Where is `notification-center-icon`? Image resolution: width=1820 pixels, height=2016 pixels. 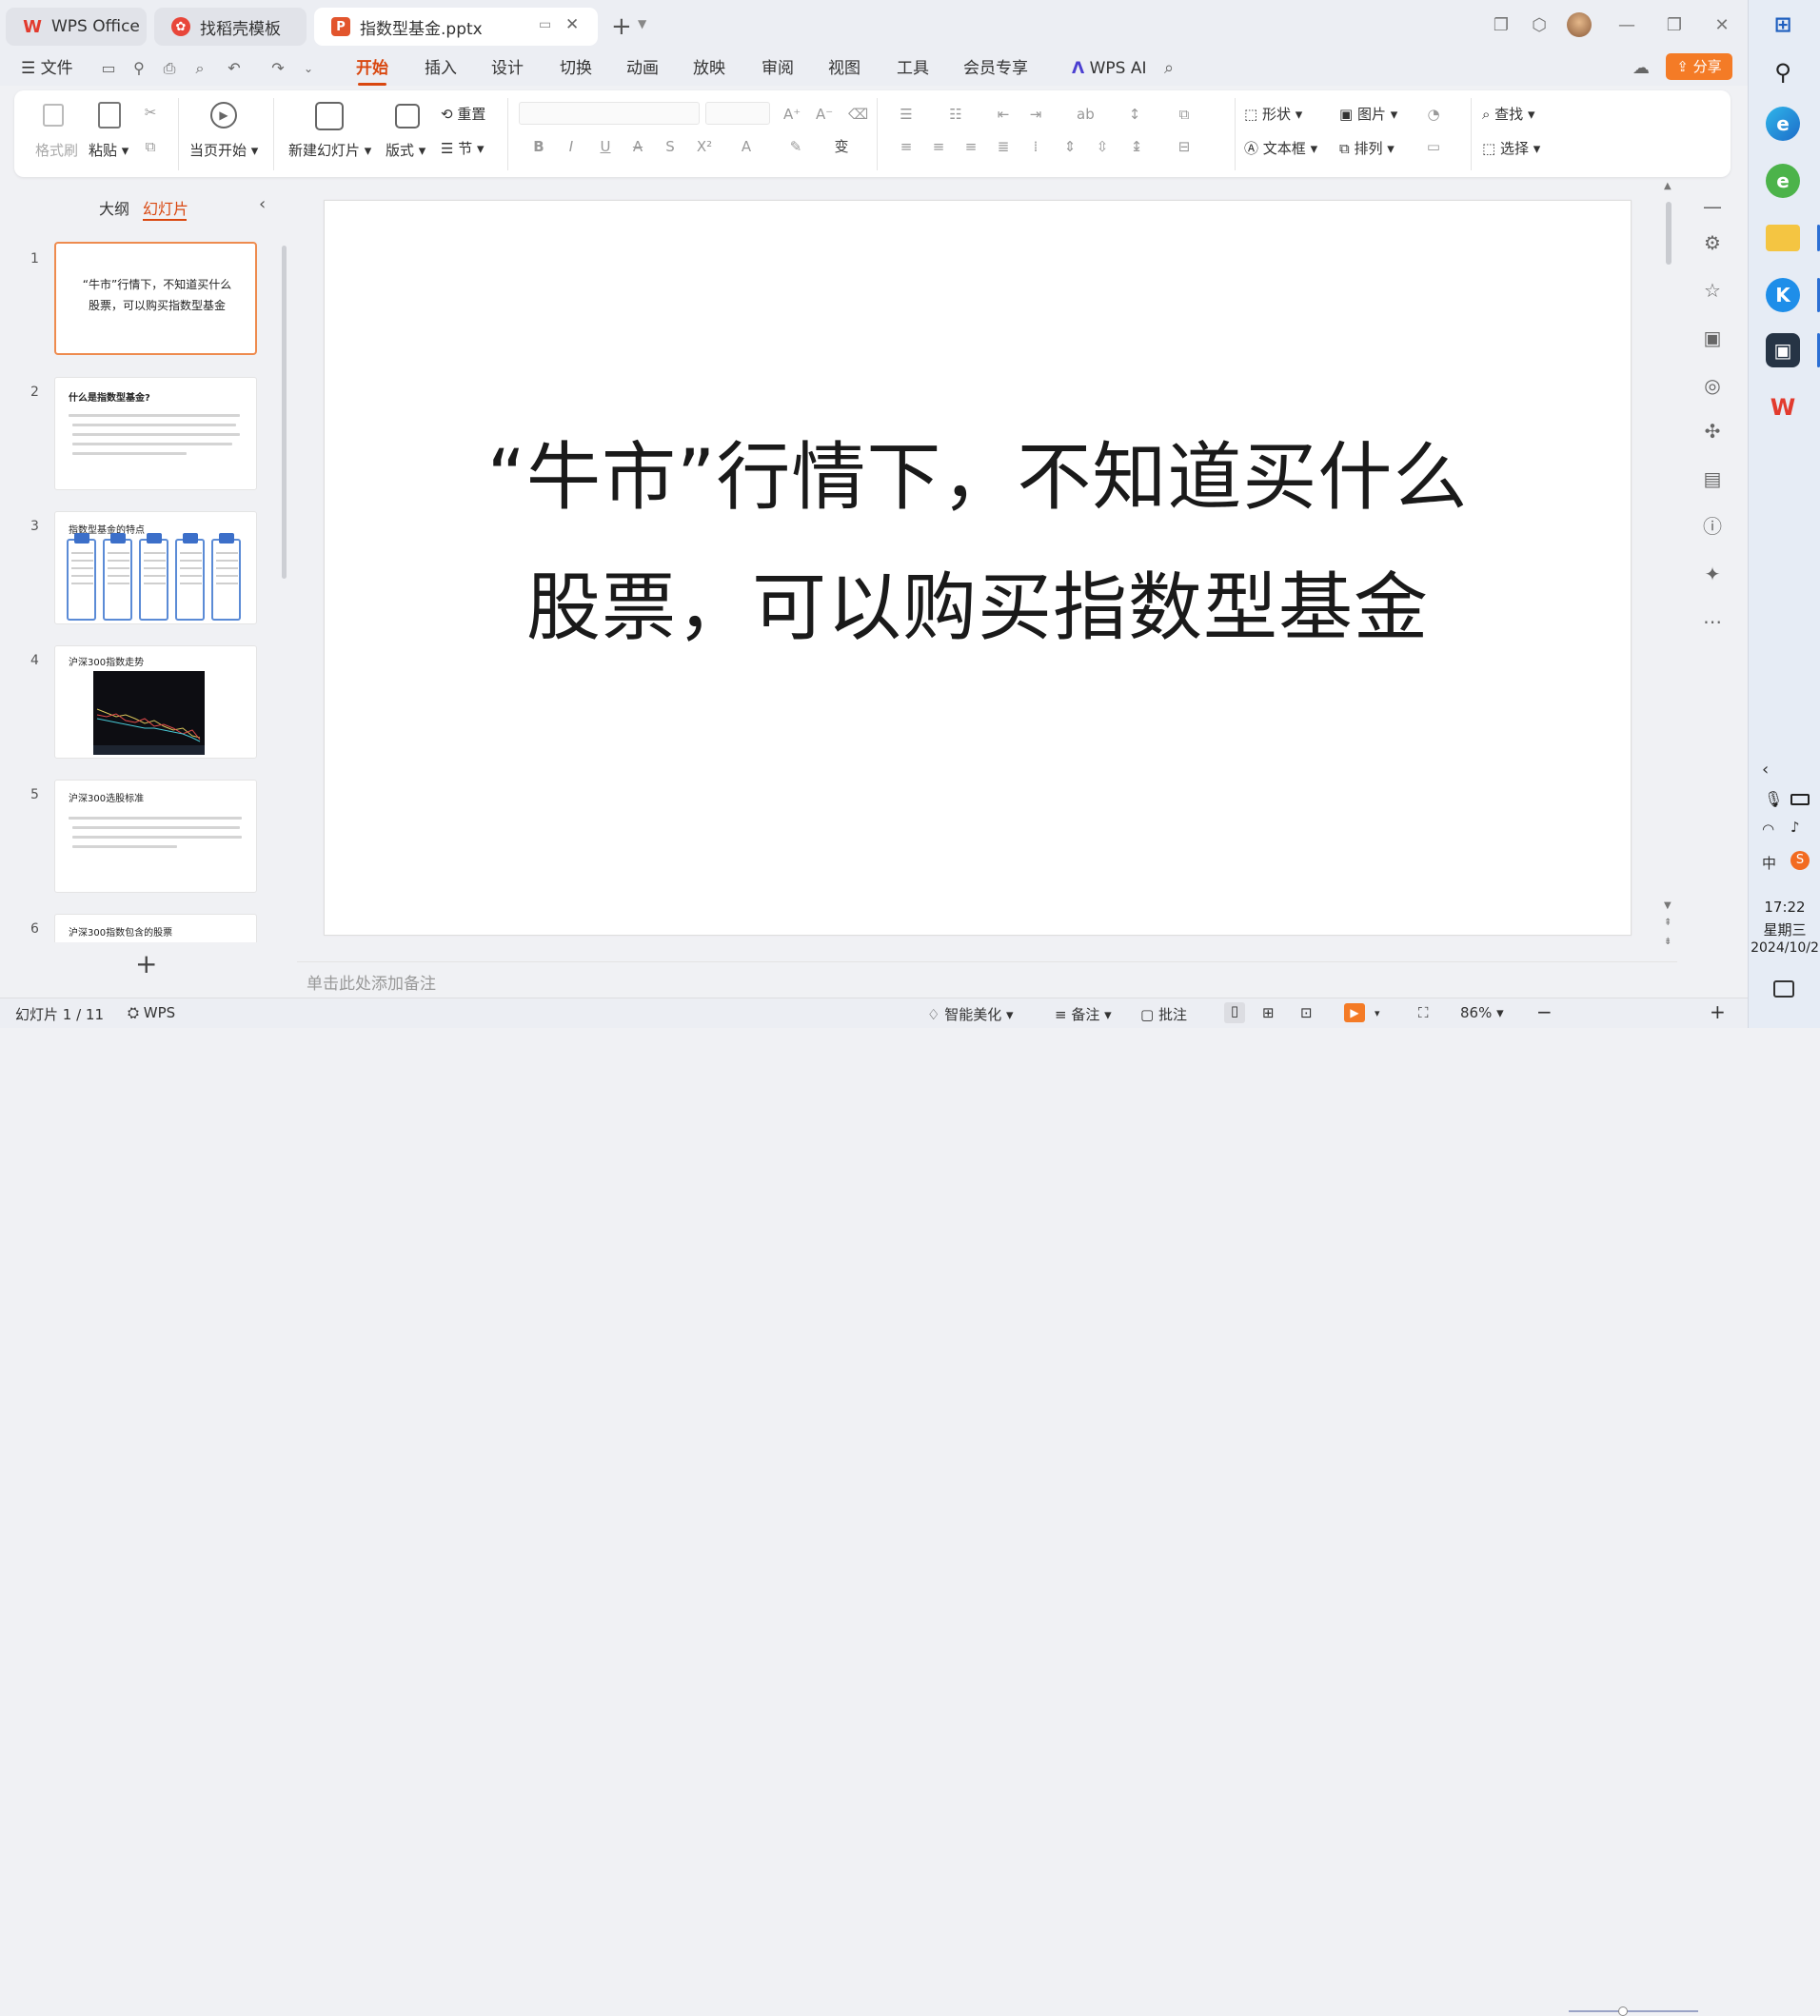 notification-center-icon is located at coordinates (1783, 989).